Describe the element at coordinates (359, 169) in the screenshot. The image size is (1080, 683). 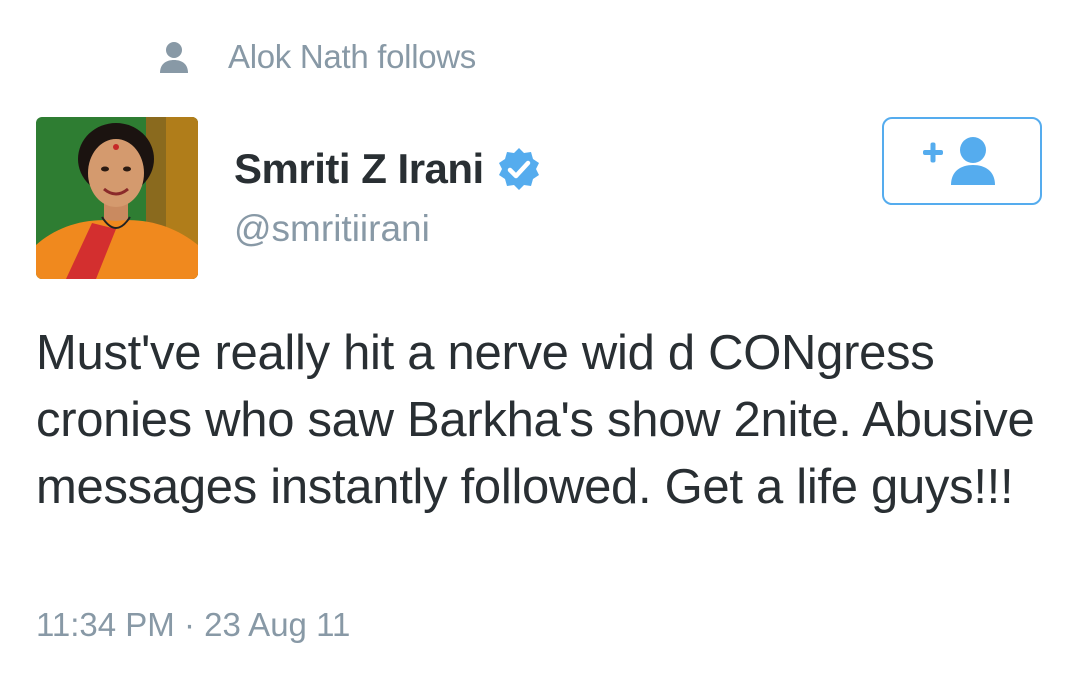
I see `user-display-name: Smriti Z Irani` at that location.